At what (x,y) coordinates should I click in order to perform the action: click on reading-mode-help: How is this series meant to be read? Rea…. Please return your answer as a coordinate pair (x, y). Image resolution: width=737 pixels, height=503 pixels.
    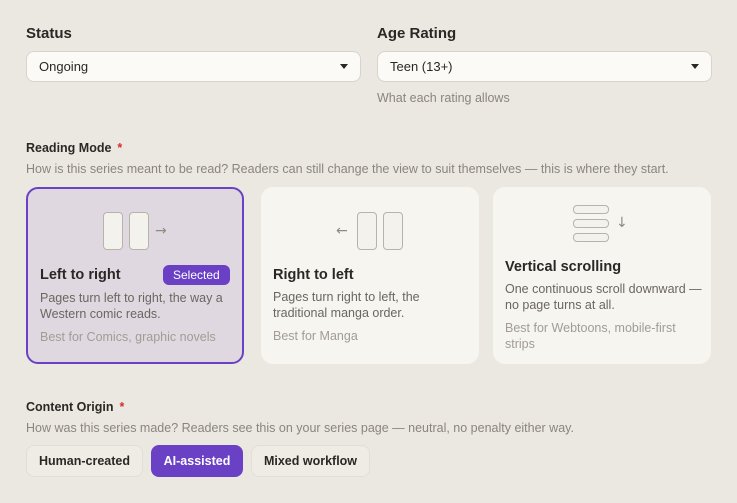
    Looking at the image, I should click on (347, 169).